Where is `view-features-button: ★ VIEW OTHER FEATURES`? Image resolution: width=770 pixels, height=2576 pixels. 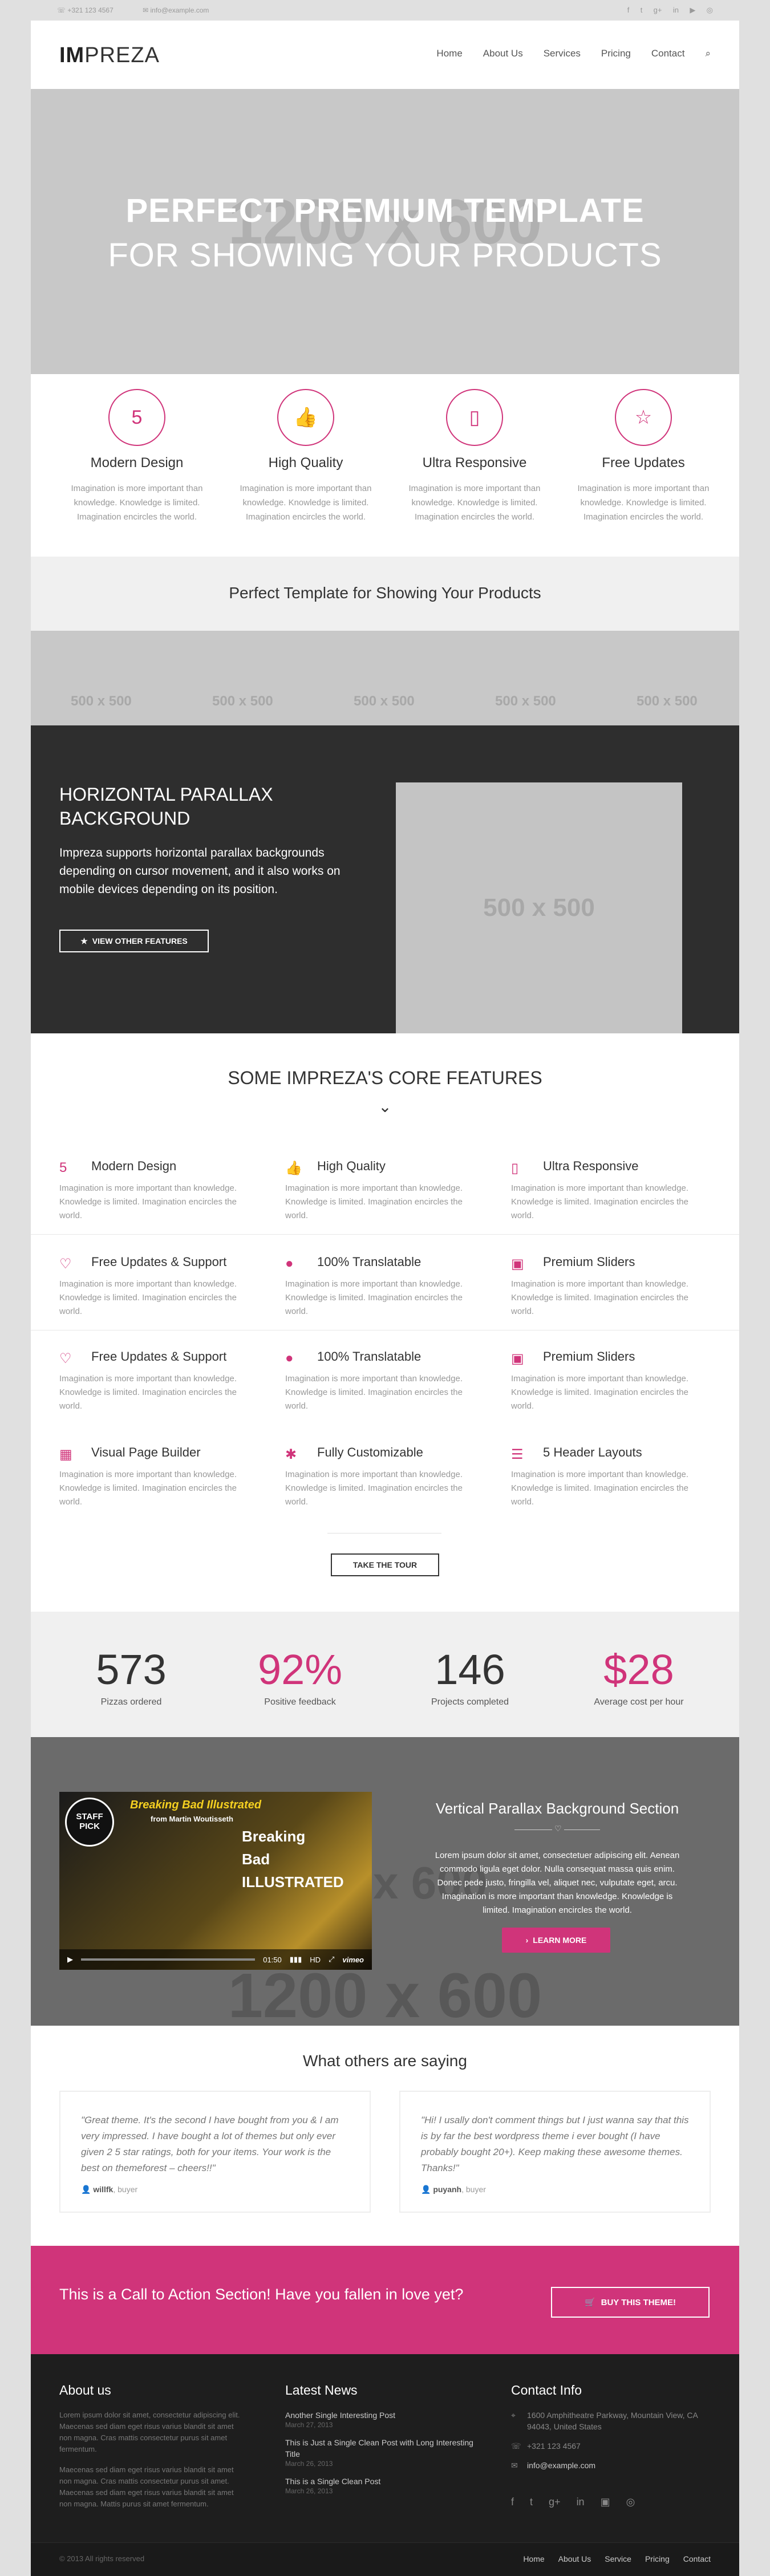
view-features-button: ★ VIEW OTHER FEATURES is located at coordinates (134, 941).